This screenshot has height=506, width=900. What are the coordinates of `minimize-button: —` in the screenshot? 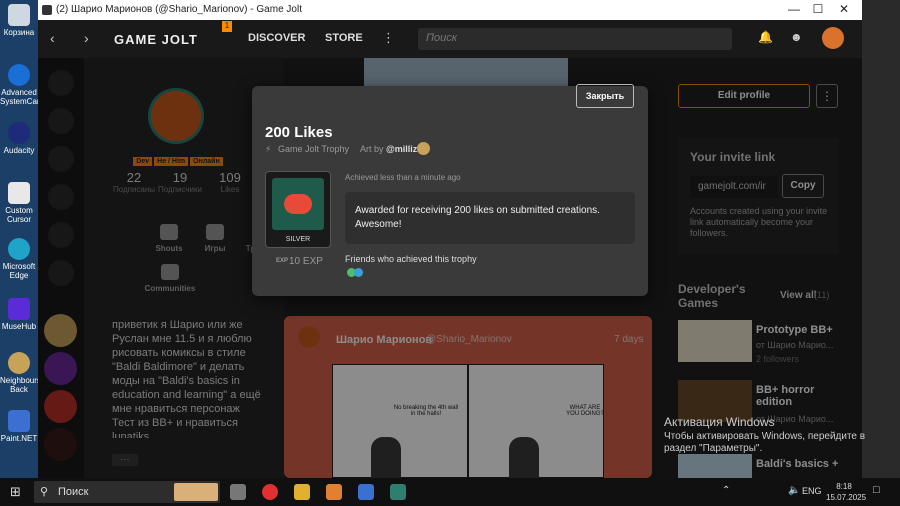 It's located at (794, 9).